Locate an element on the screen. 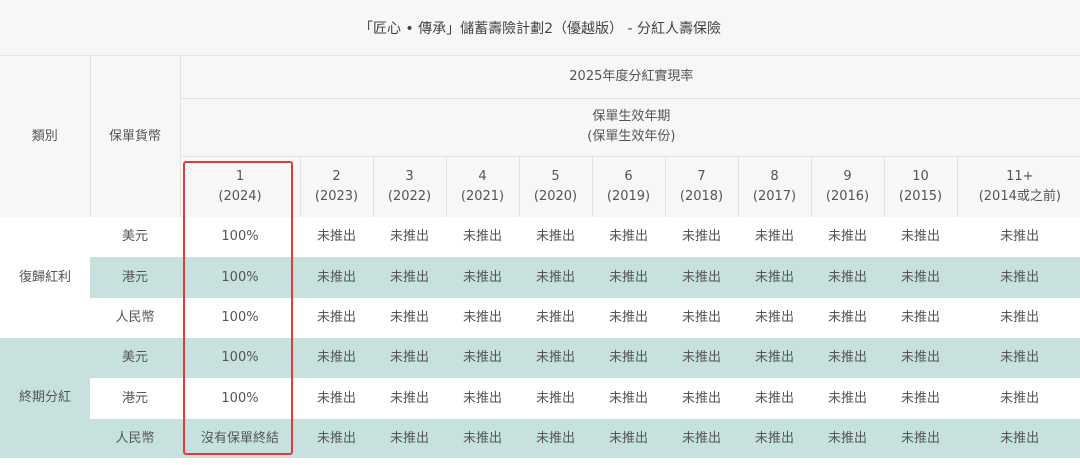  year-header-cell: 7 (2018) is located at coordinates (701, 186).